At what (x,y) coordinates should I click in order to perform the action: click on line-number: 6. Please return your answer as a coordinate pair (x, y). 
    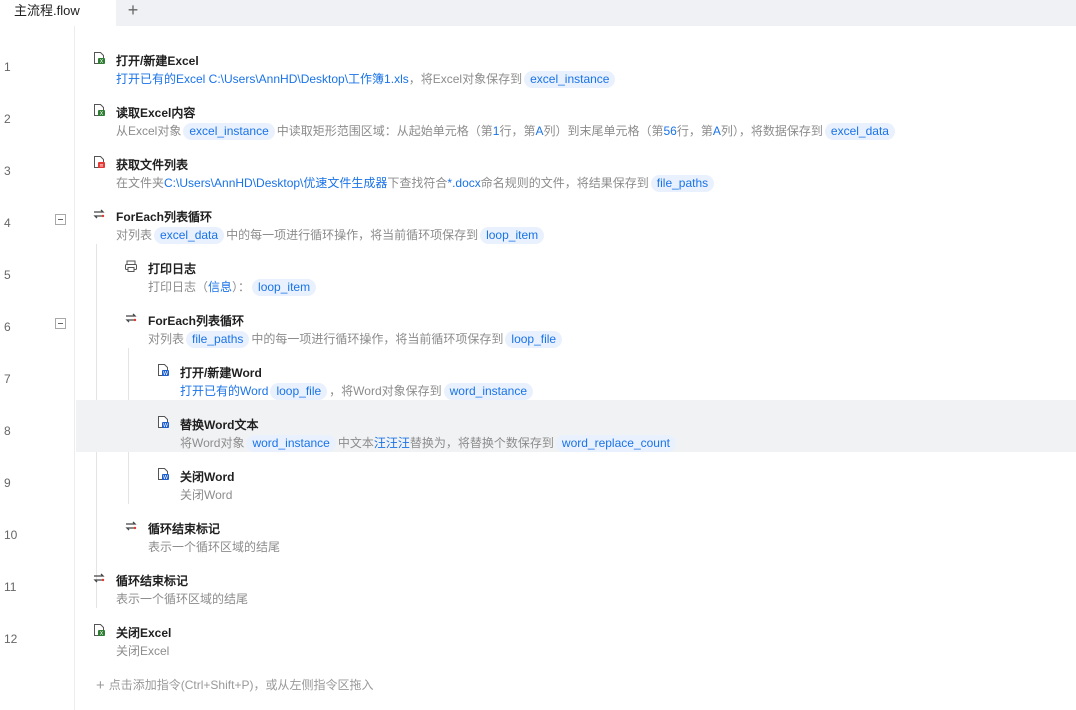
    Looking at the image, I should click on (7, 327).